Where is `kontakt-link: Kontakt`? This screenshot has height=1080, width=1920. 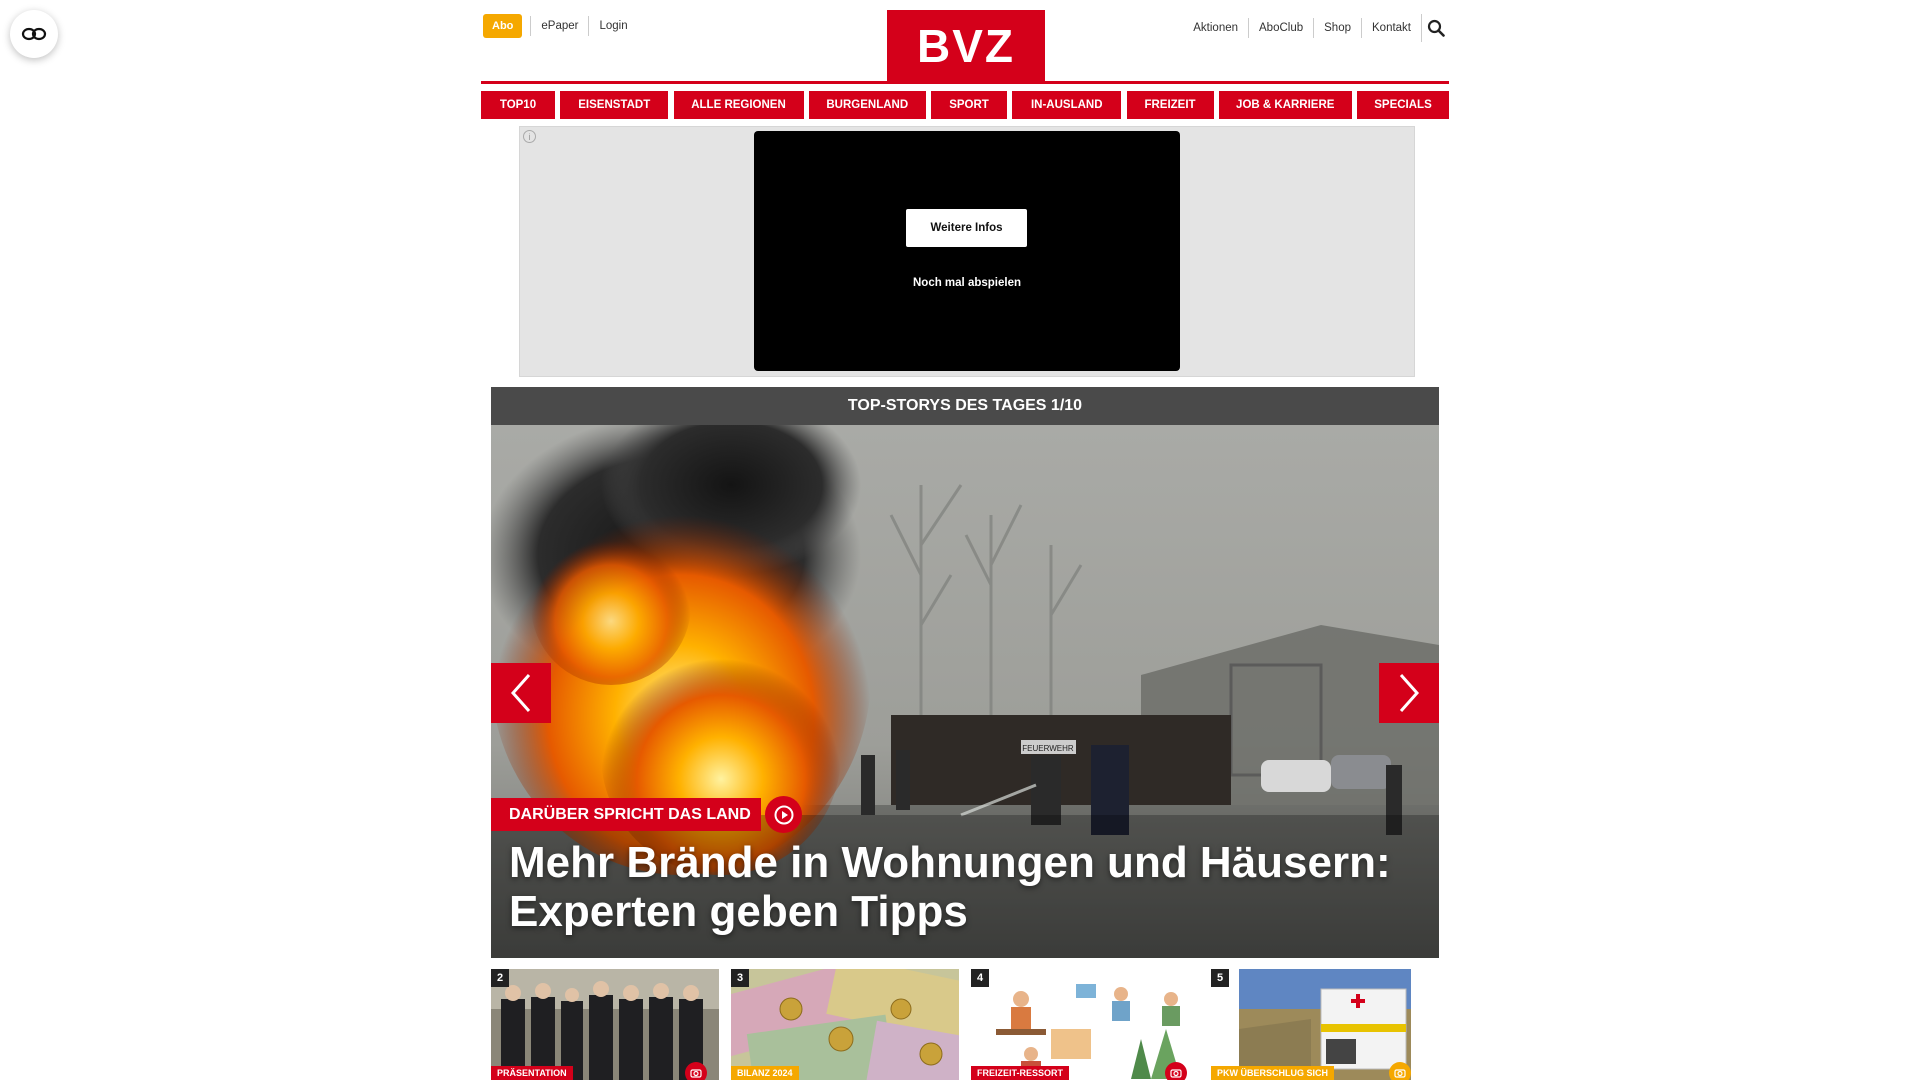 kontakt-link: Kontakt is located at coordinates (1391, 28).